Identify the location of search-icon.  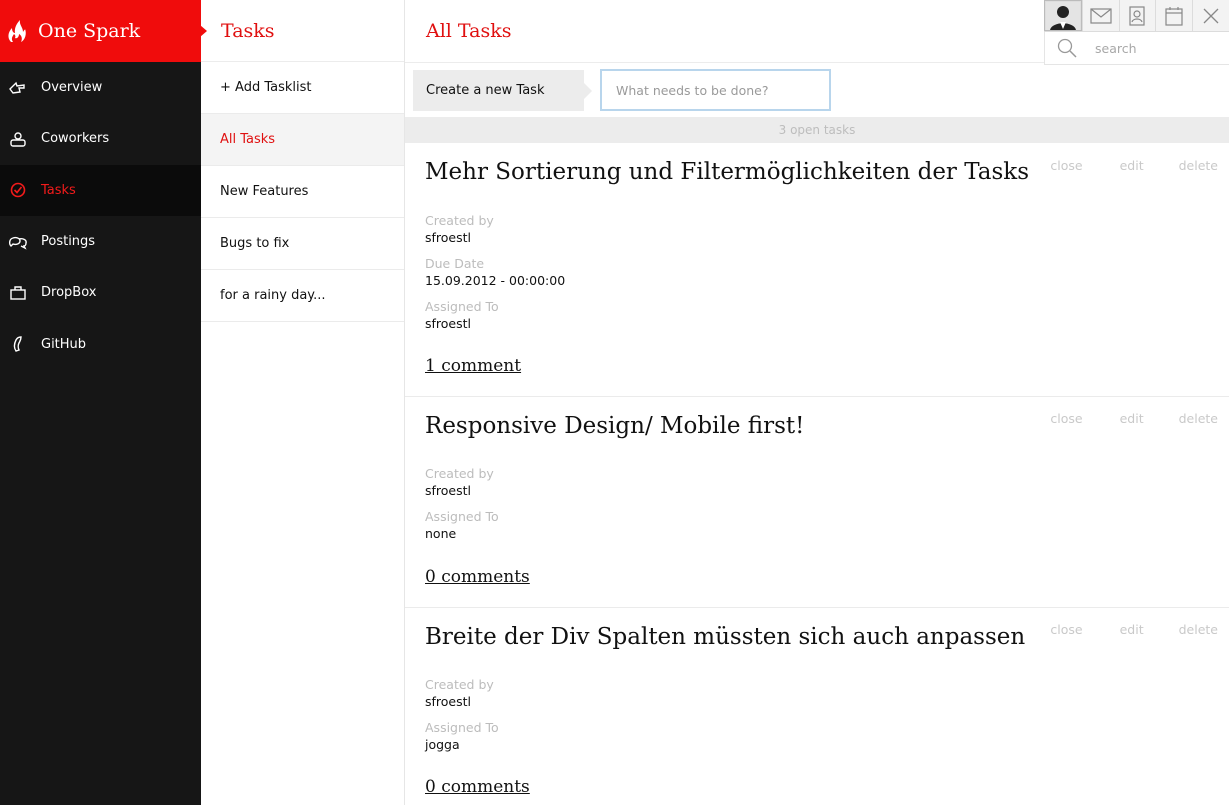
(1067, 48).